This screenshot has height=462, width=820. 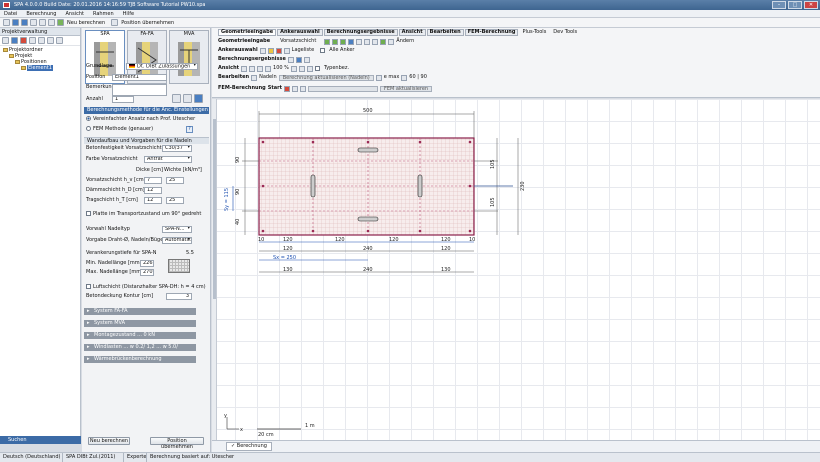 What do you see at coordinates (445, 32) in the screenshot?
I see `tab-bearbeiten: Bearbeiten` at bounding box center [445, 32].